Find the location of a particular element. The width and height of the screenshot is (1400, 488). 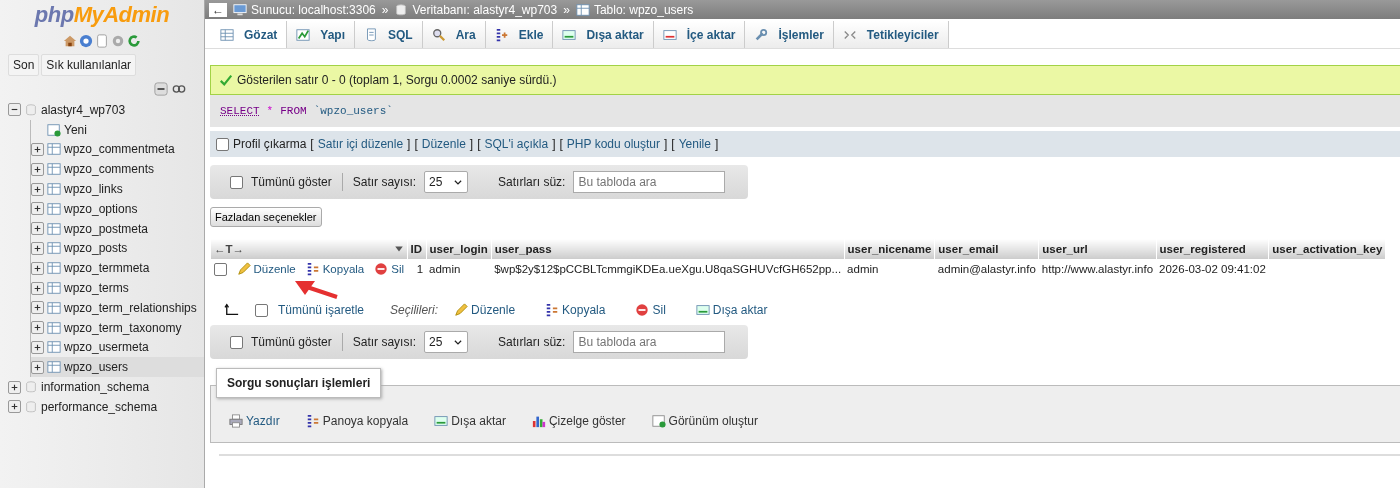

column-header: user_url is located at coordinates (1097, 249).